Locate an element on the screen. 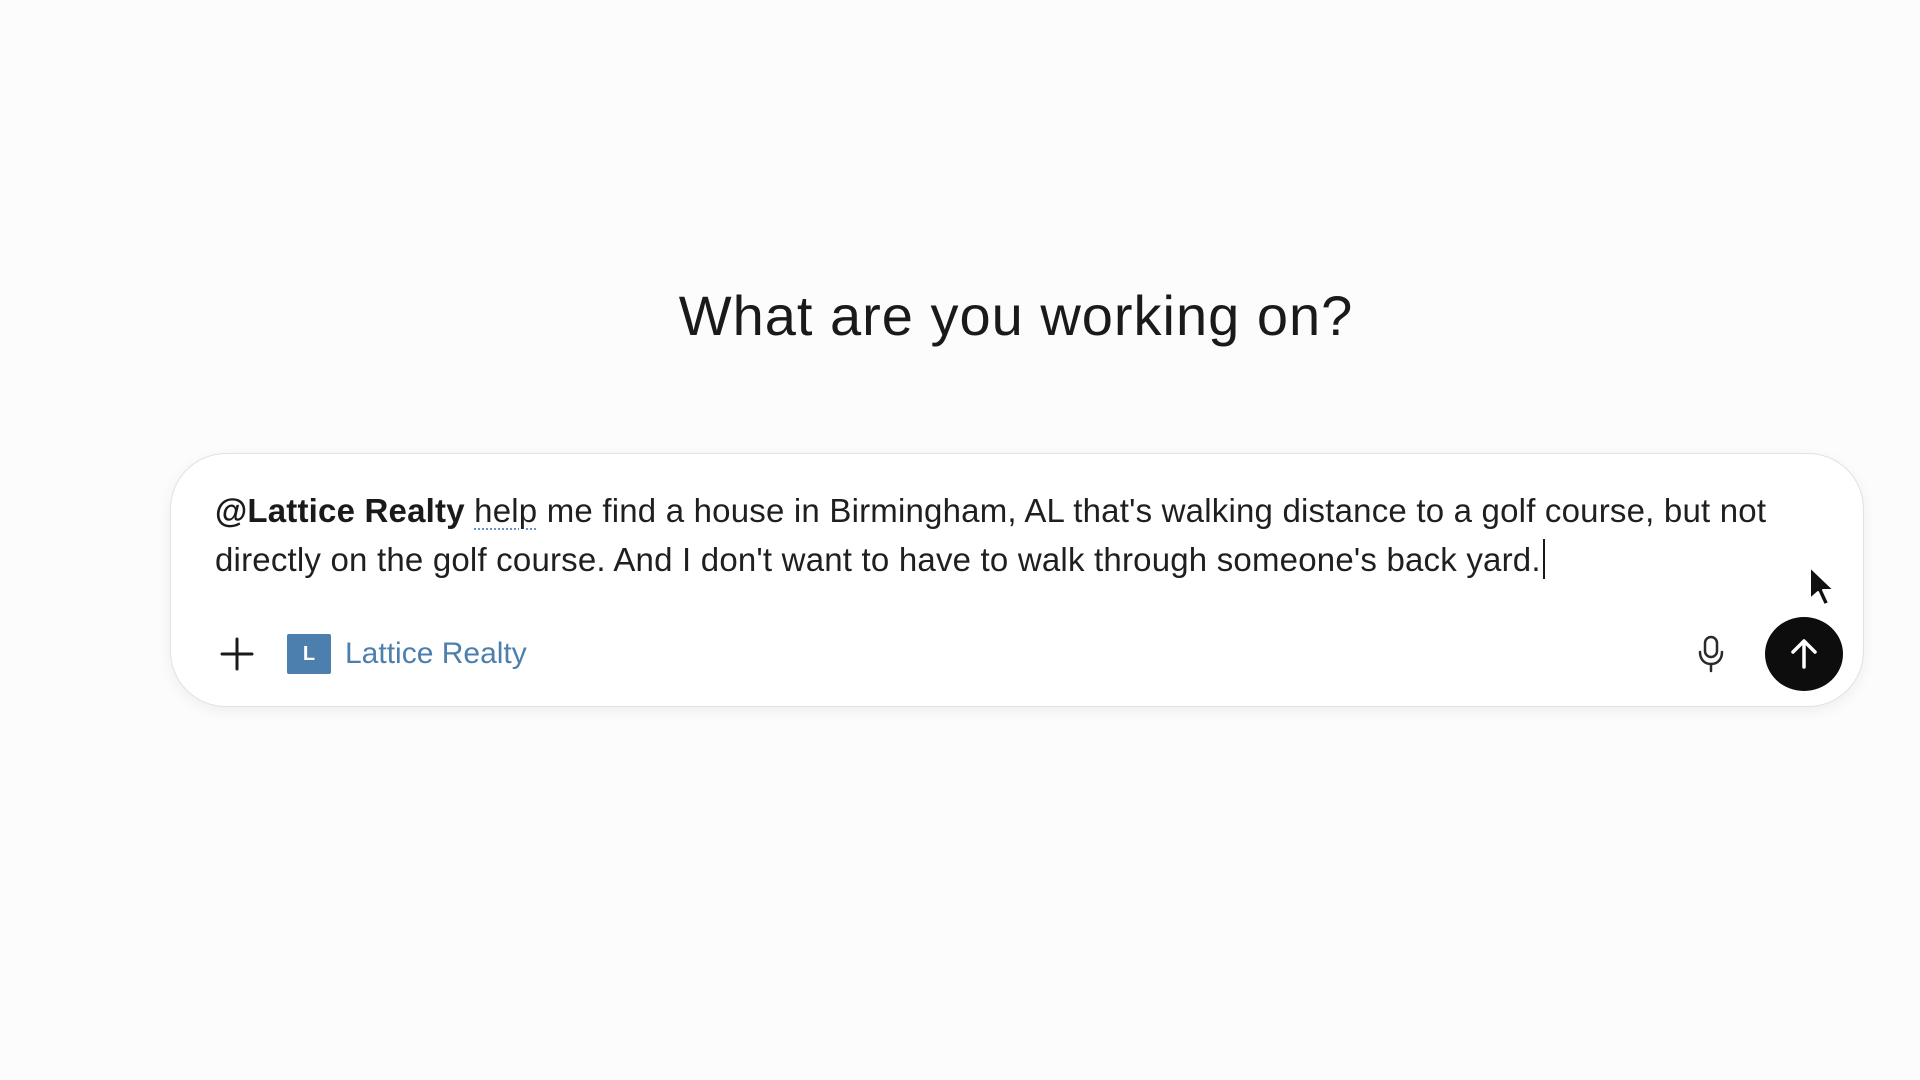  add-attachment-button is located at coordinates (237, 654).